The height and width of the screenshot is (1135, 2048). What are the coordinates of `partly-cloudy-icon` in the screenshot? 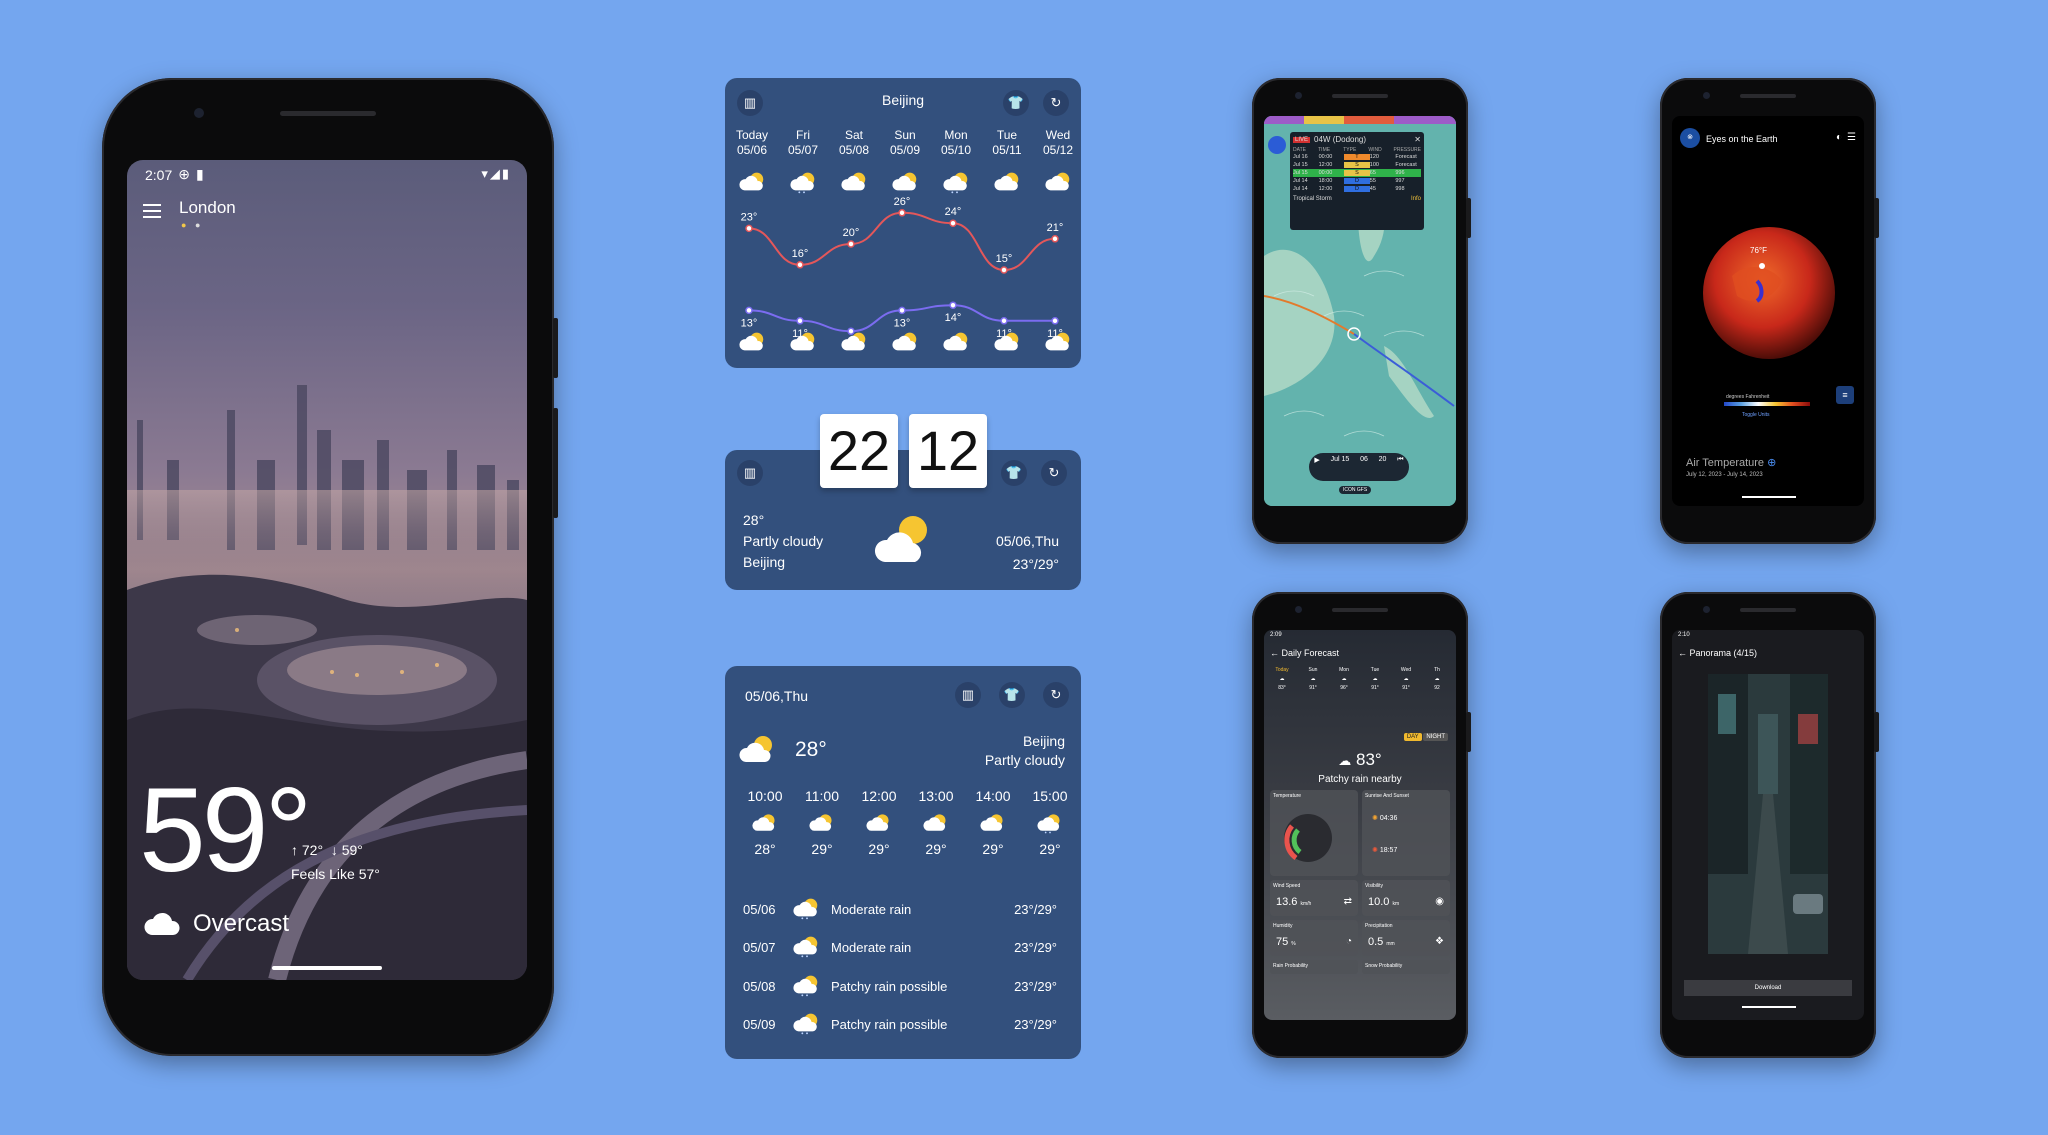 It's located at (900, 539).